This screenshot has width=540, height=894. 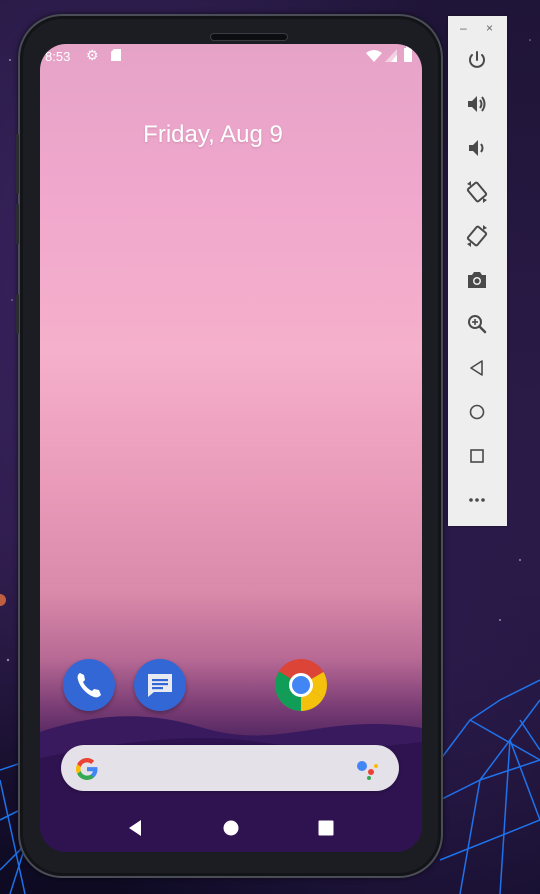 I want to click on more-button, so click(x=477, y=500).